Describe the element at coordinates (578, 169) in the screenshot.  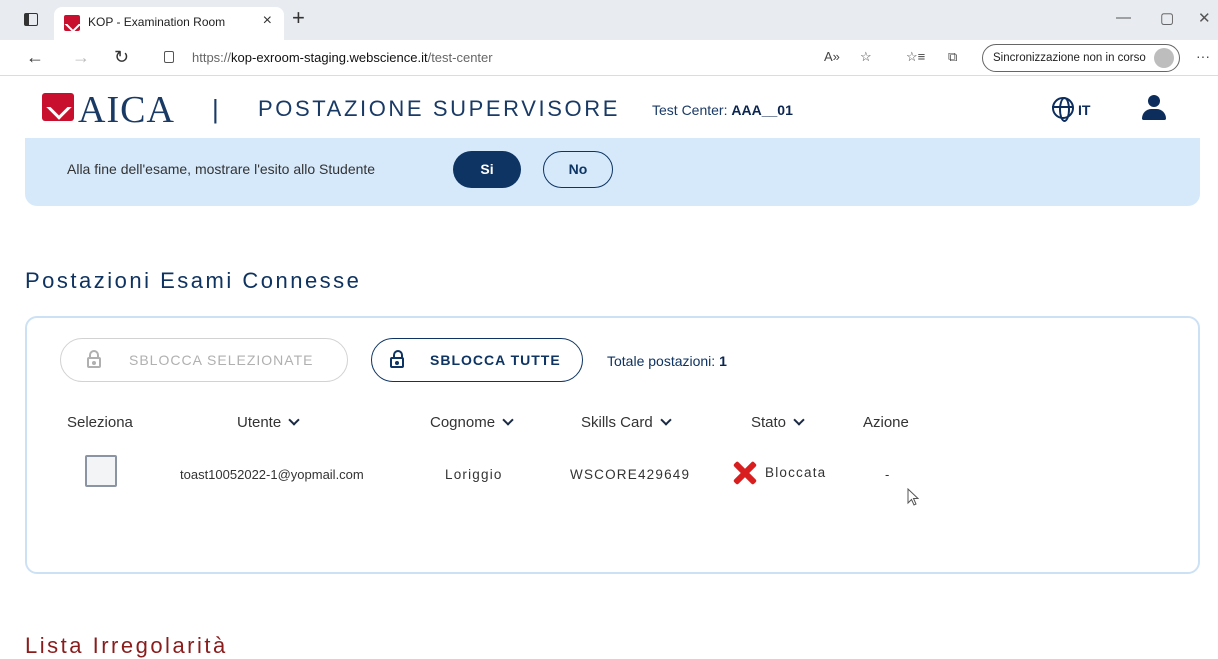
I see `show-result-no-button: No` at that location.